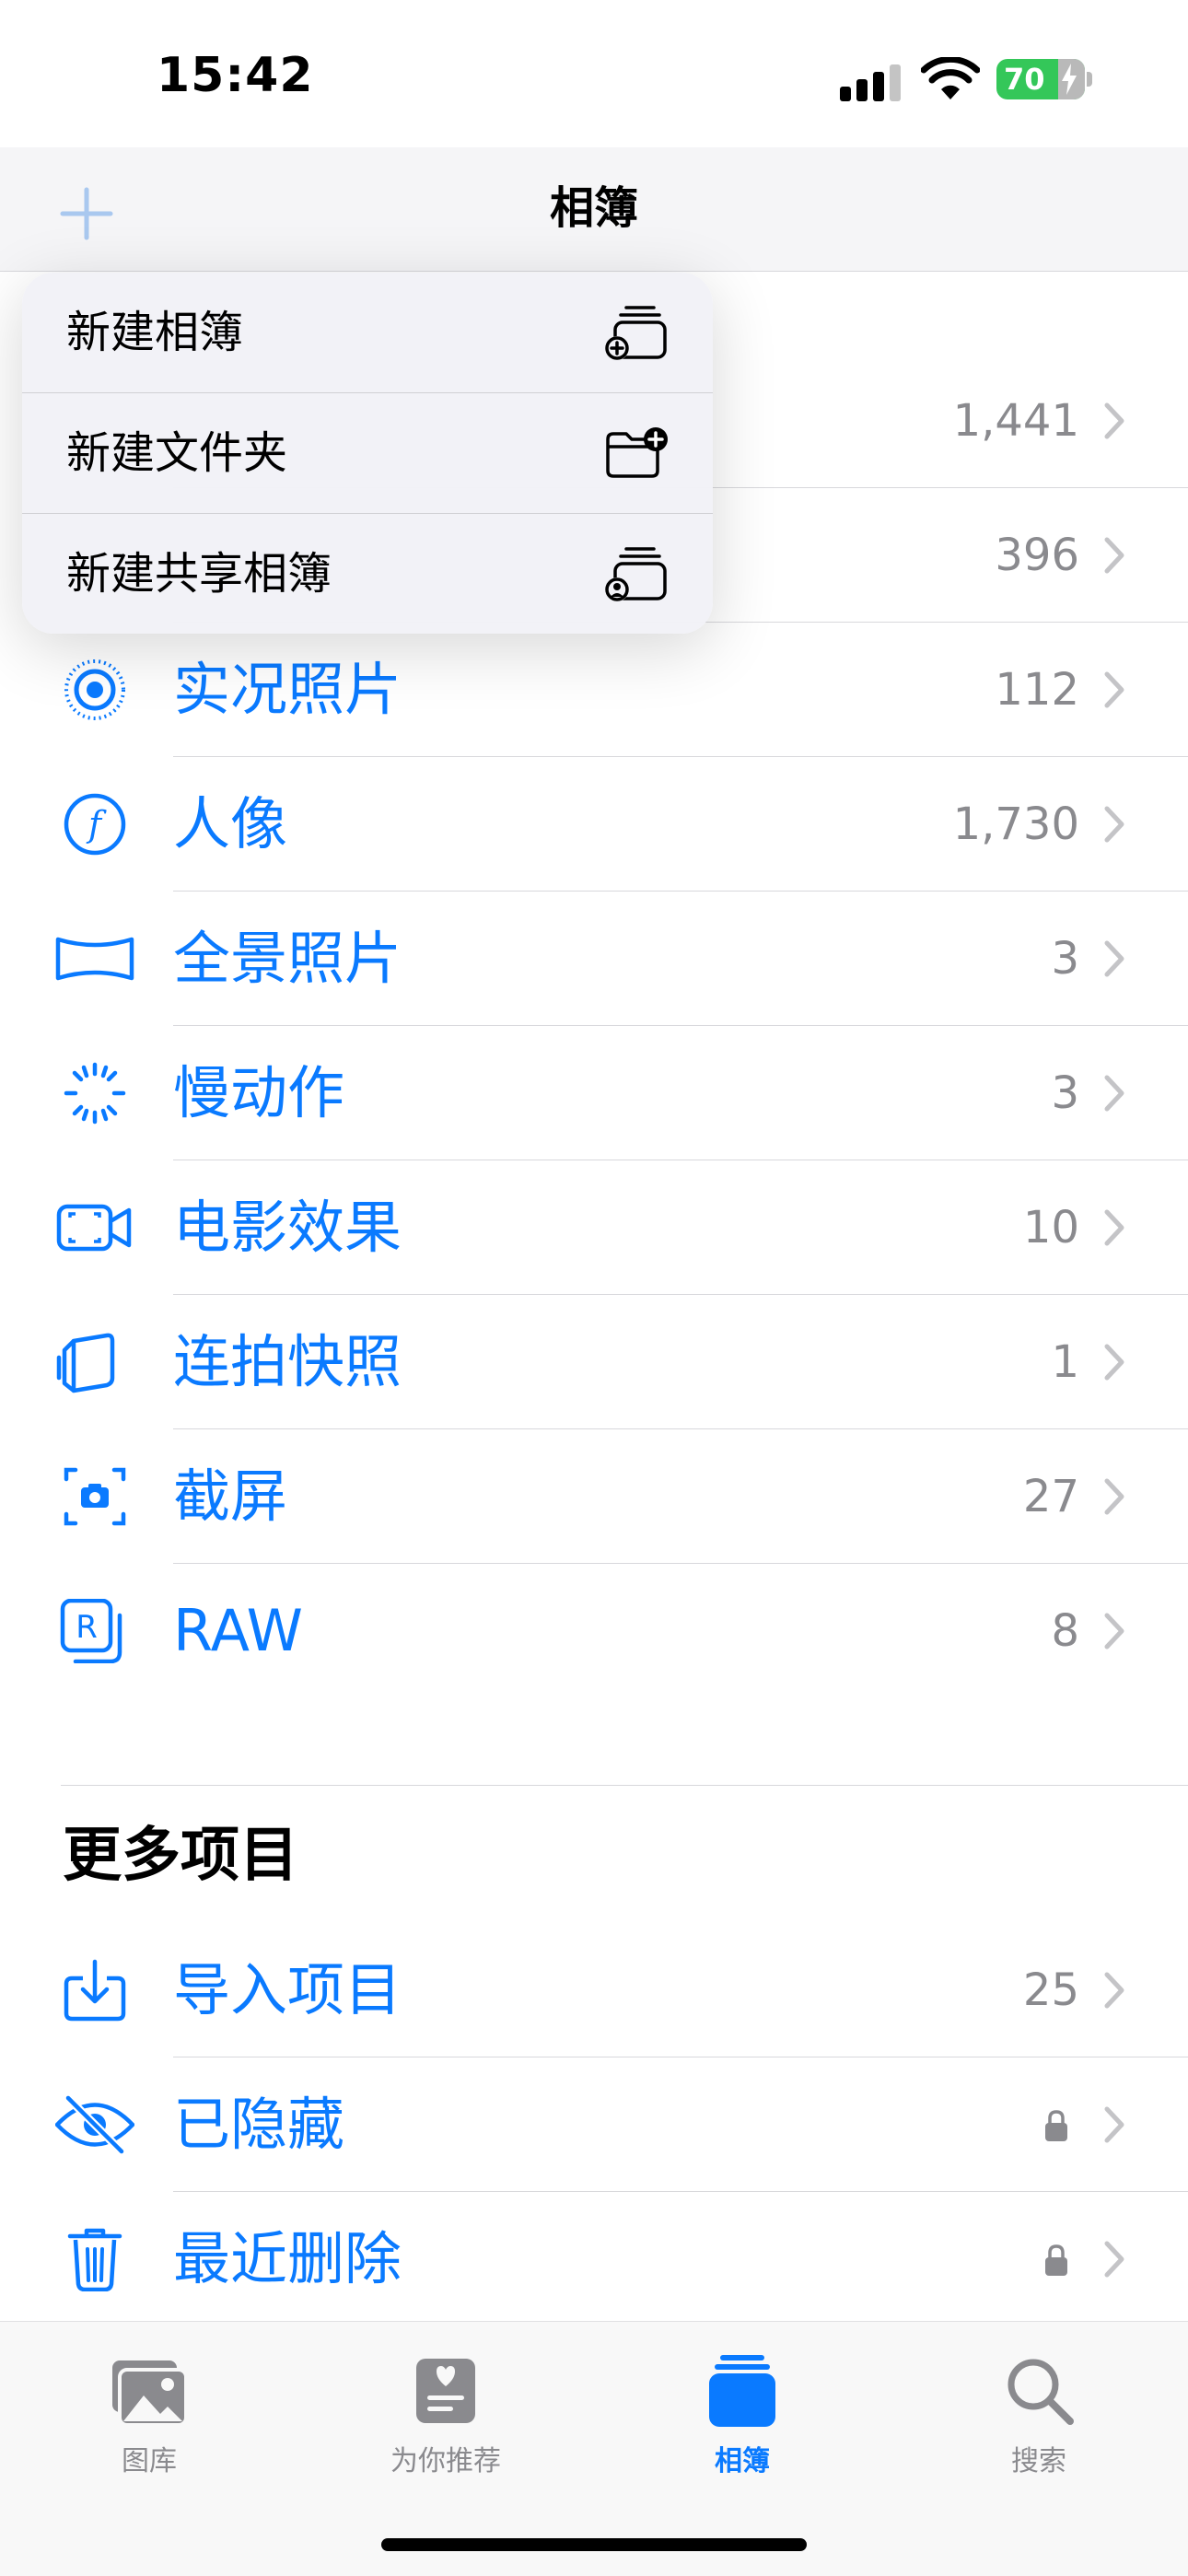 The height and width of the screenshot is (2576, 1188). I want to click on section-title-more: 更多项目, so click(180, 1856).